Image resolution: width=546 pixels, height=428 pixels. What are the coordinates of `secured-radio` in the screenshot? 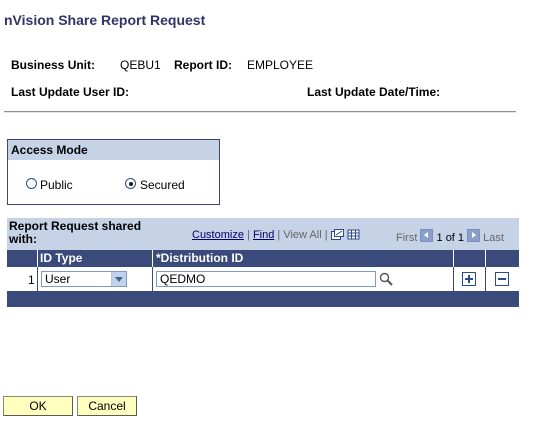 It's located at (130, 183).